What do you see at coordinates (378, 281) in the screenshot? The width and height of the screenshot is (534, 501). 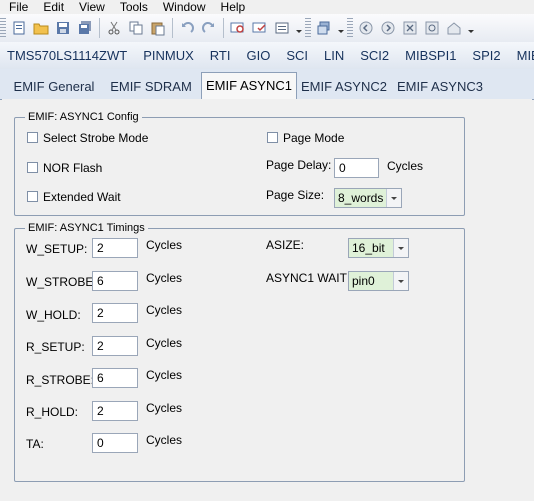 I see `async1-wait-select: pin0` at bounding box center [378, 281].